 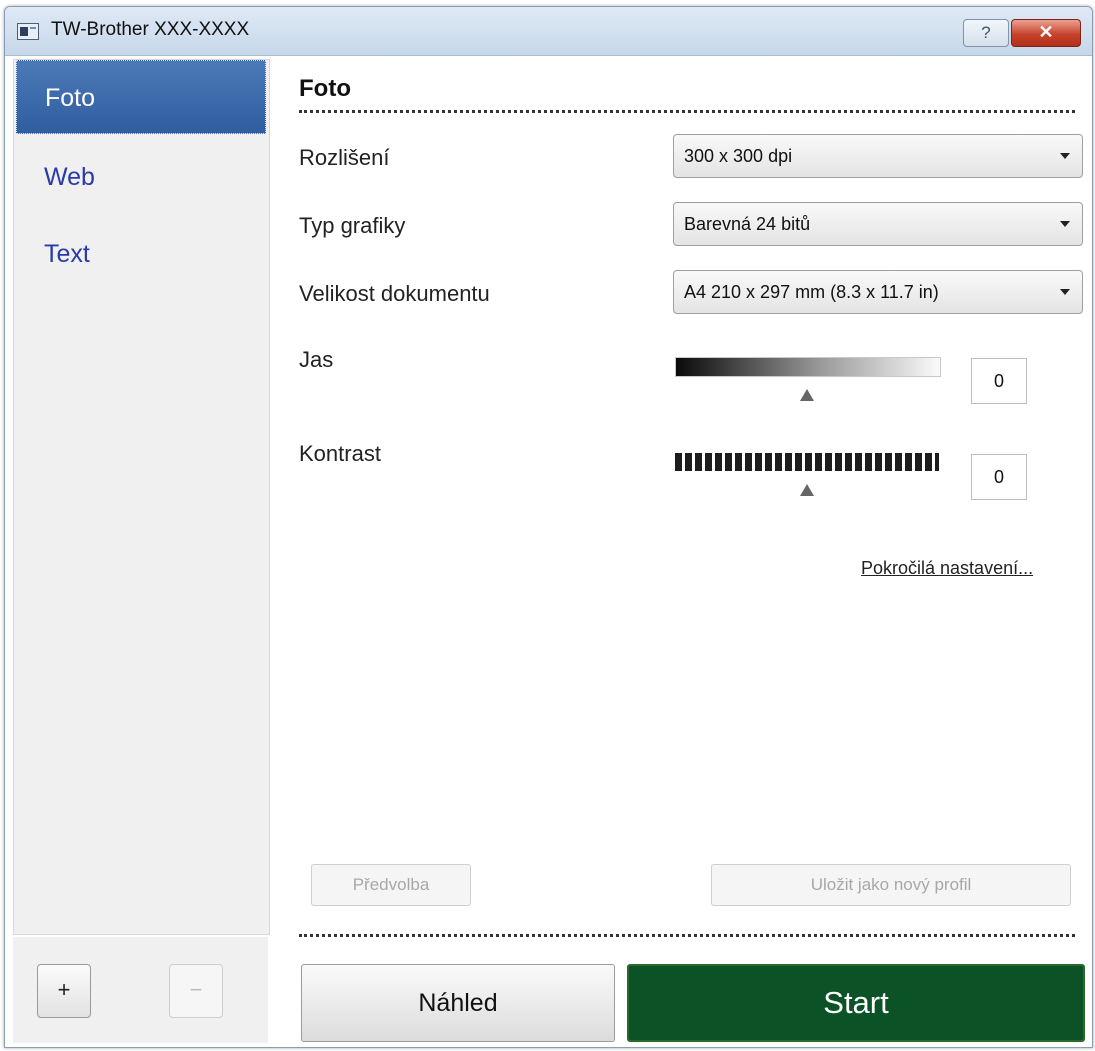 What do you see at coordinates (999, 477) in the screenshot?
I see `contrast-value-input: 0` at bounding box center [999, 477].